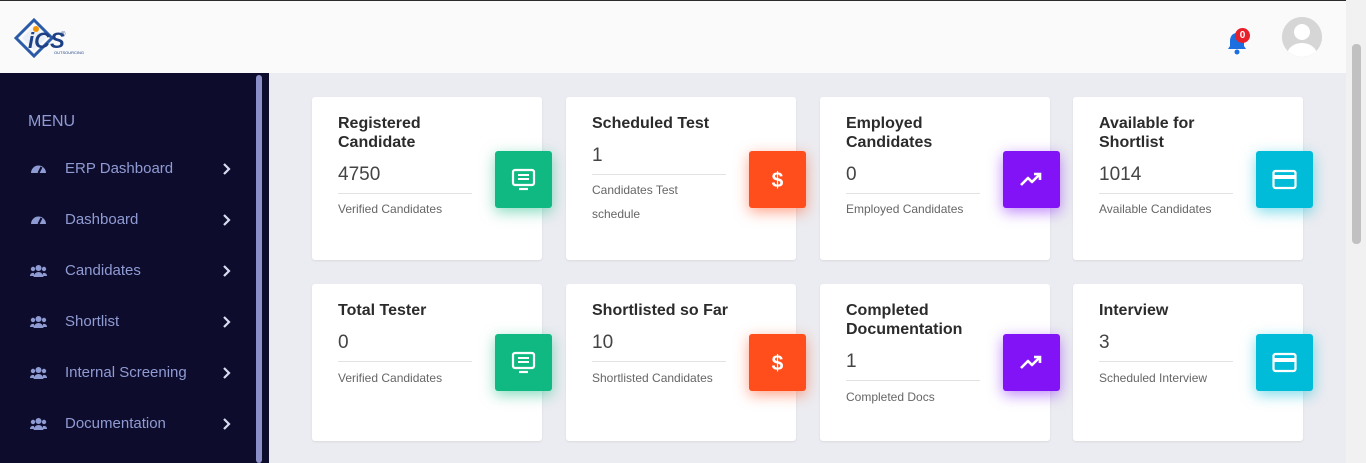  I want to click on card-title: Interview, so click(1134, 310).